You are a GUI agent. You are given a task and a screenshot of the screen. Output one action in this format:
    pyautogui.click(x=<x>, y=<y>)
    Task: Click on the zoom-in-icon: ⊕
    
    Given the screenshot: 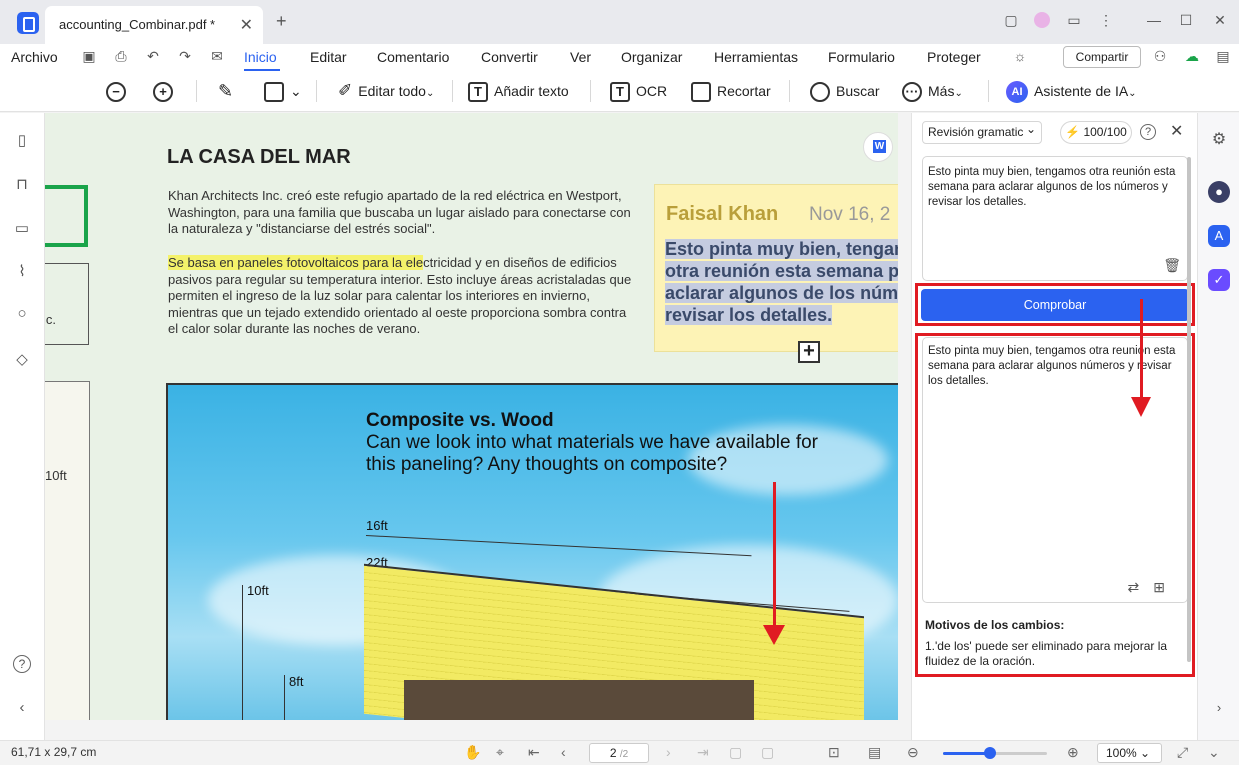 What is the action you would take?
    pyautogui.click(x=1073, y=752)
    